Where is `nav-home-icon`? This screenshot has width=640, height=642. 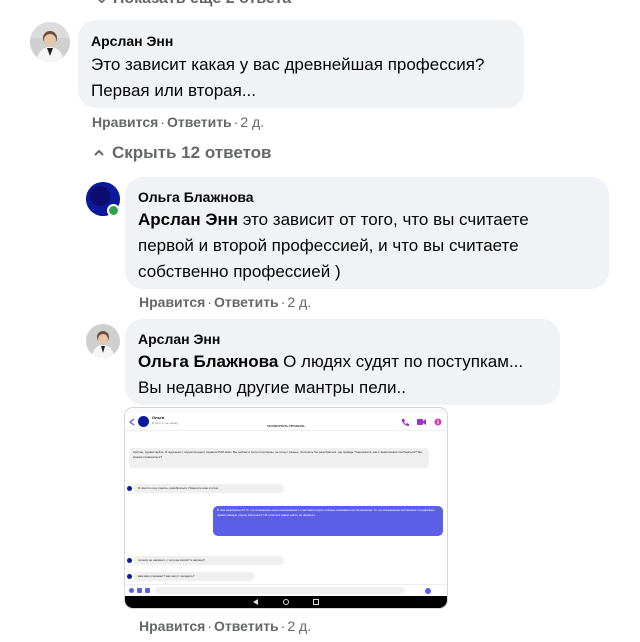 nav-home-icon is located at coordinates (286, 602).